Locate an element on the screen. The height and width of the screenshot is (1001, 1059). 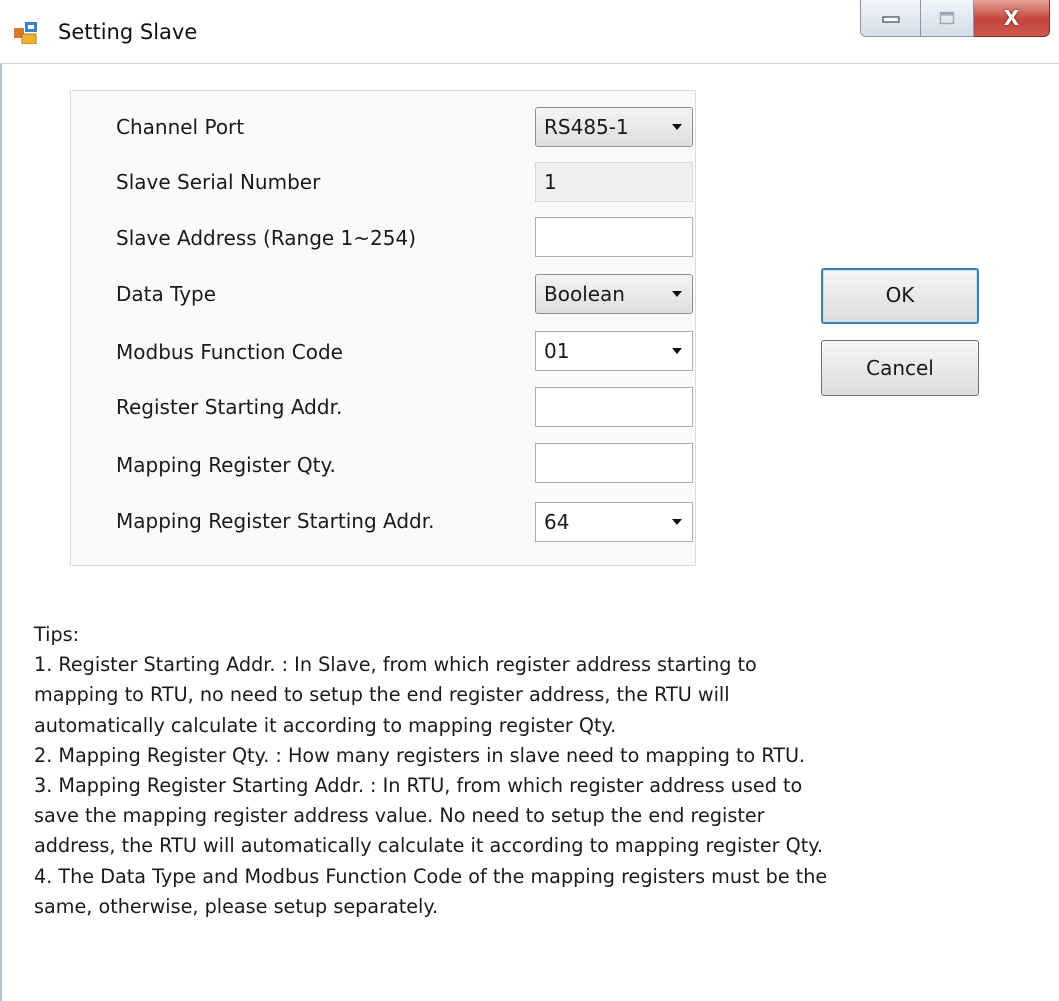
modbus-function-code-dropdown: 01 is located at coordinates (614, 351).